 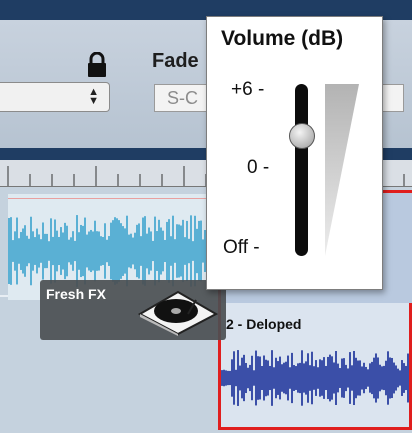 What do you see at coordinates (178, 313) in the screenshot?
I see `turntable-icon` at bounding box center [178, 313].